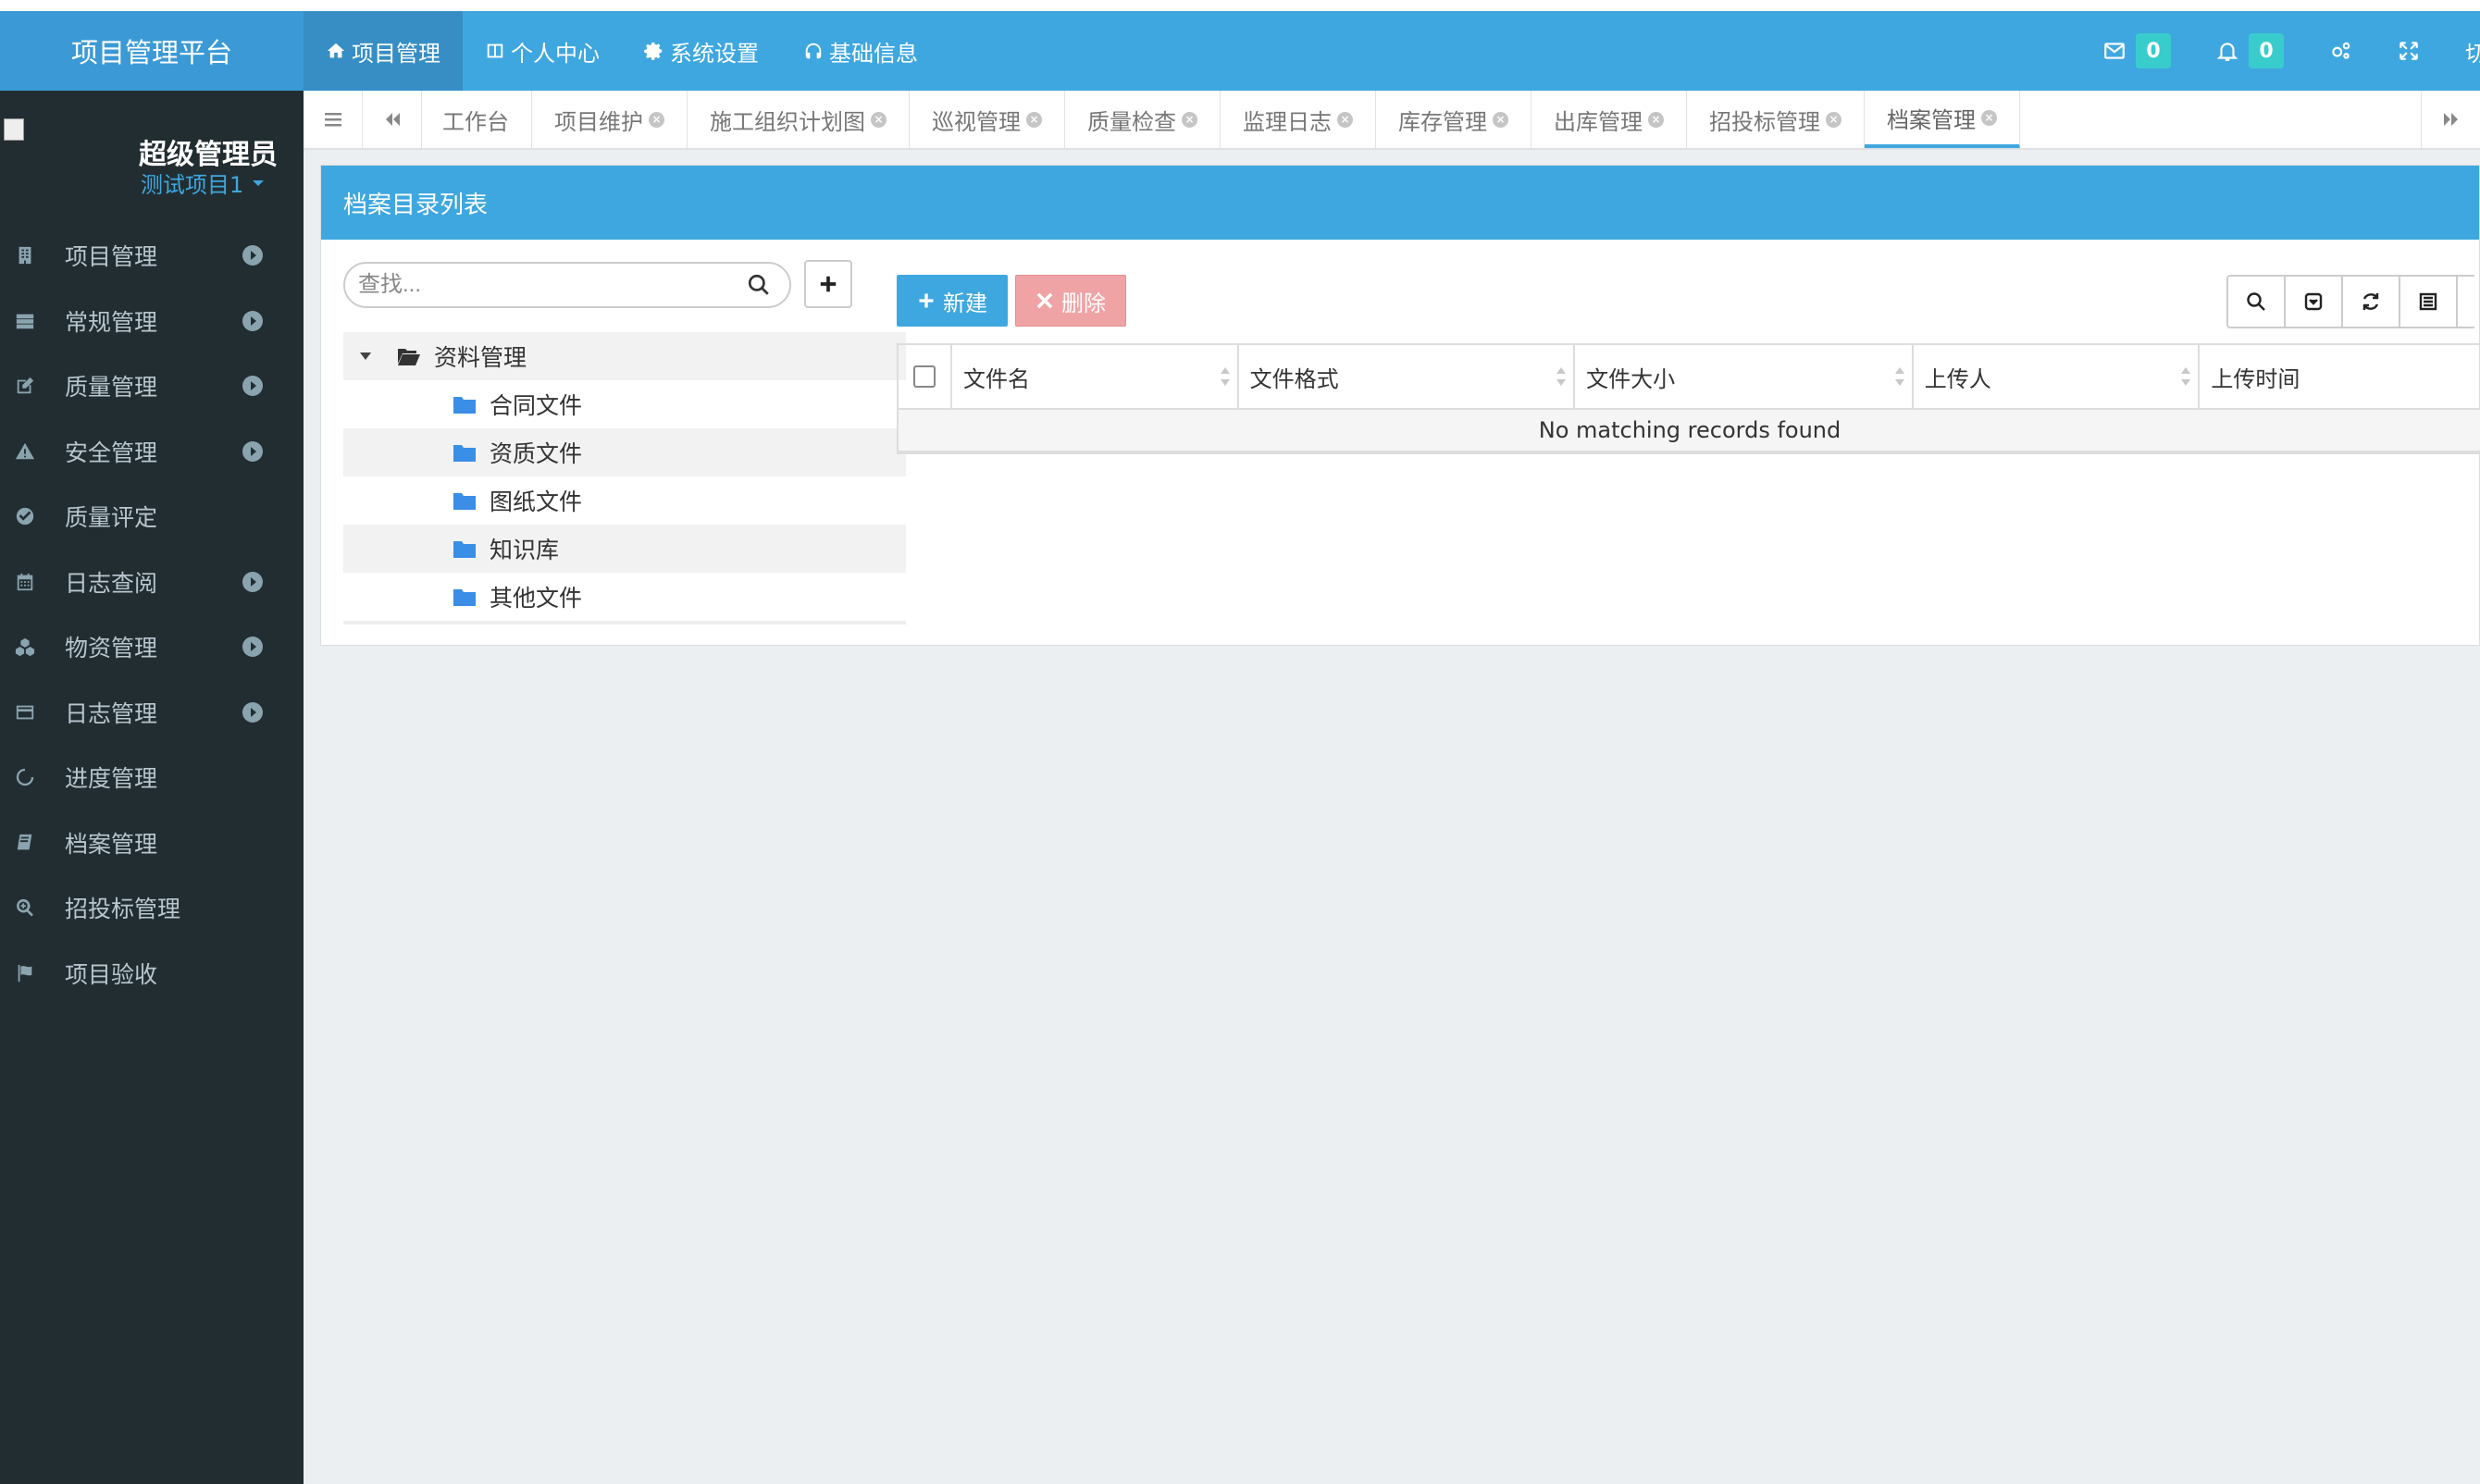 Image resolution: width=2480 pixels, height=1484 pixels. I want to click on column-header-uploader: 上传人, so click(2057, 376).